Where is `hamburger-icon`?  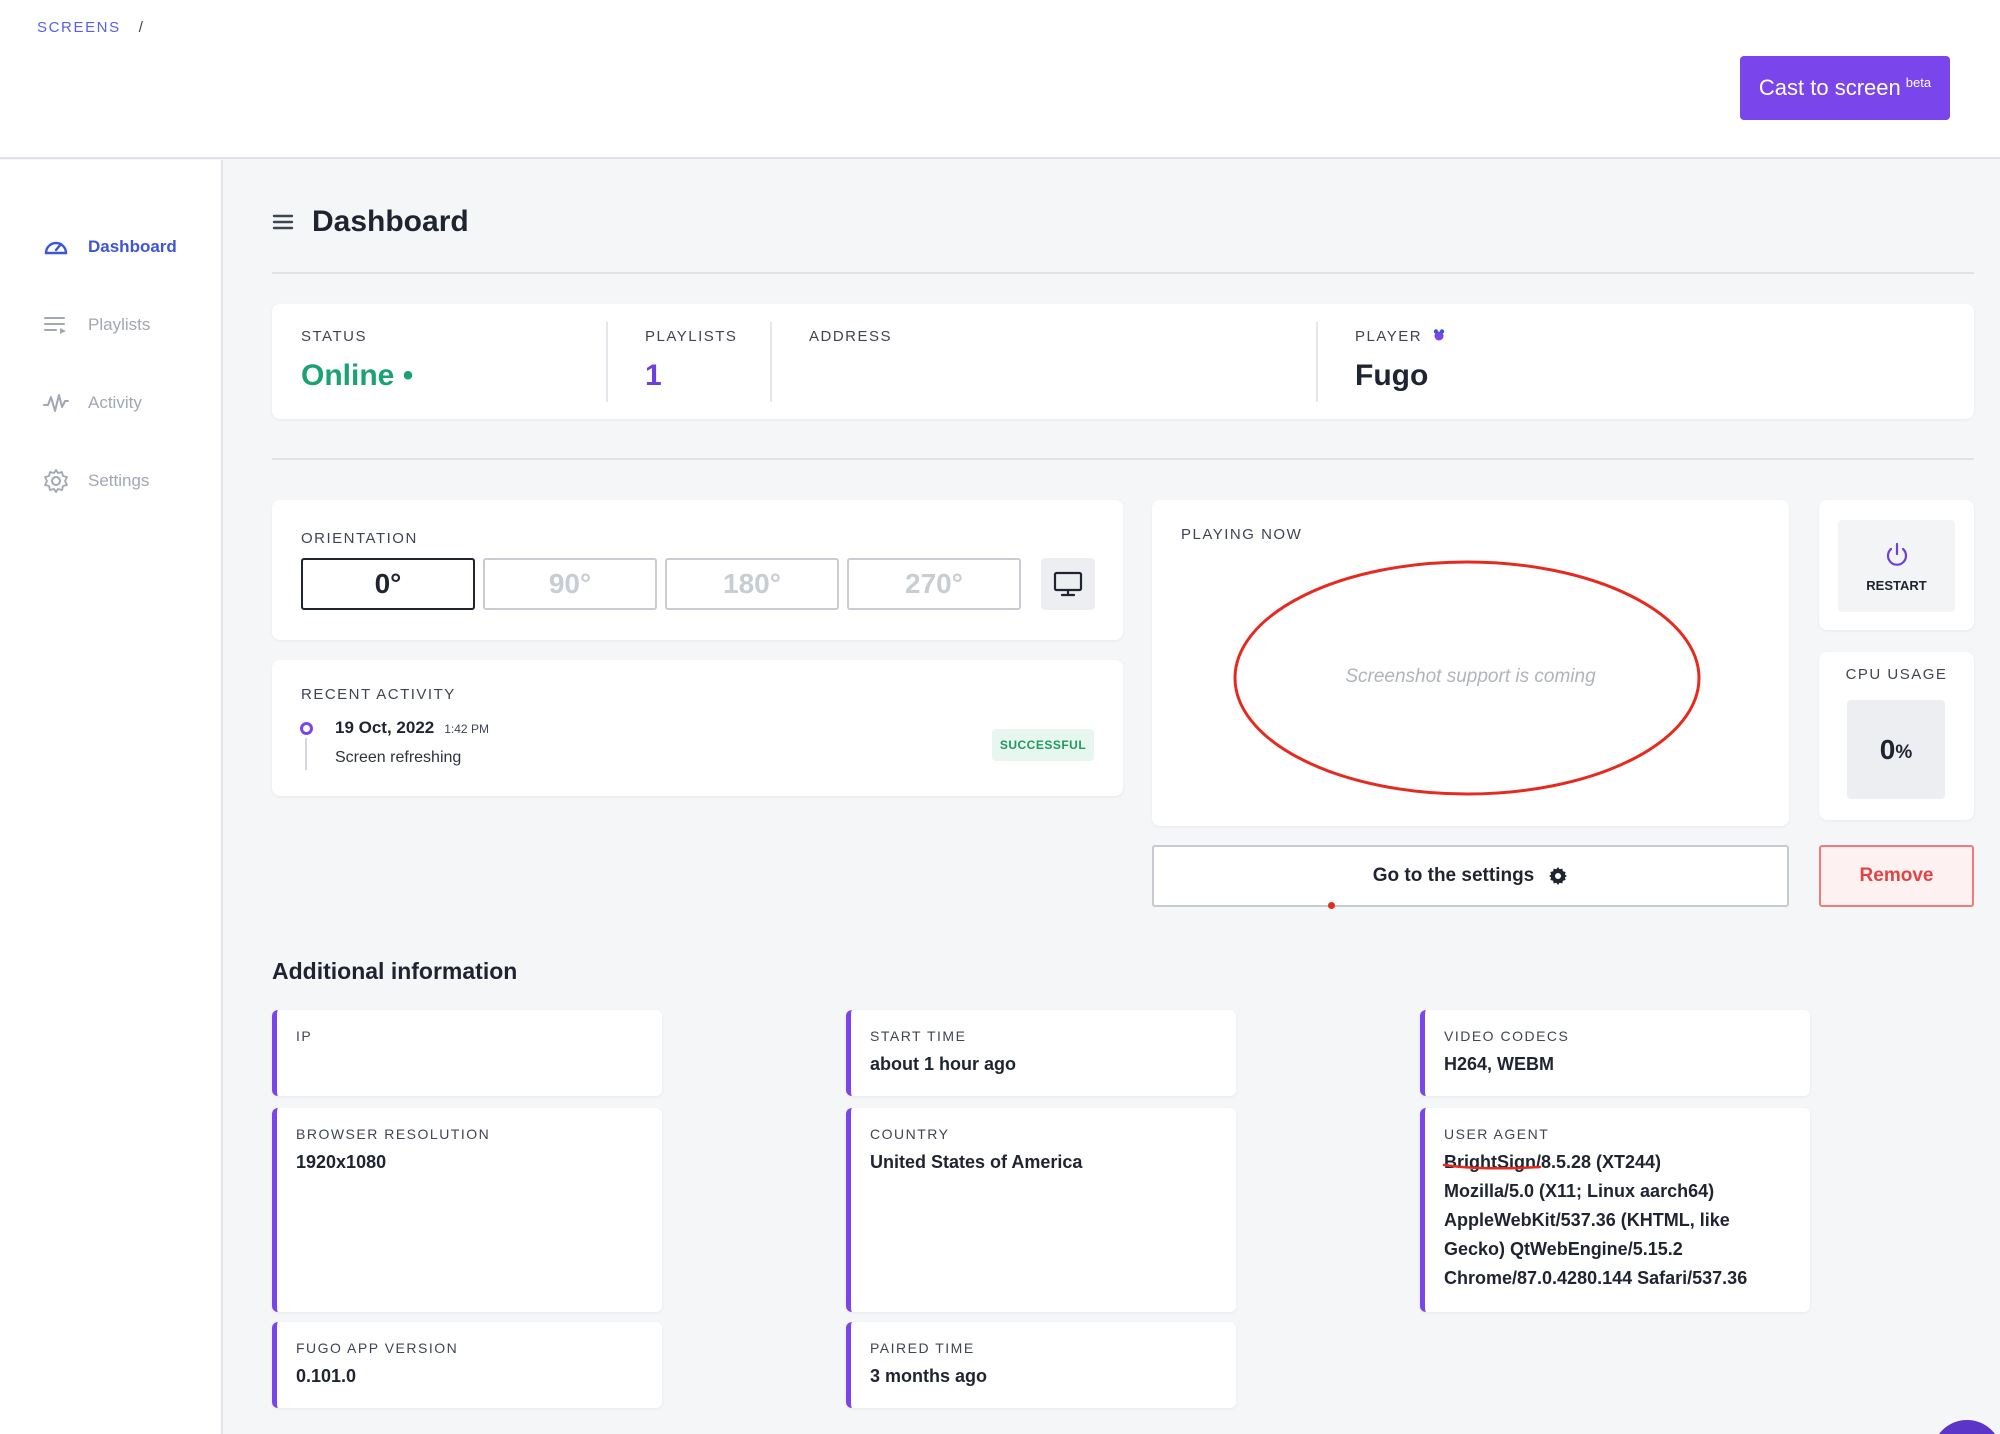 hamburger-icon is located at coordinates (283, 222).